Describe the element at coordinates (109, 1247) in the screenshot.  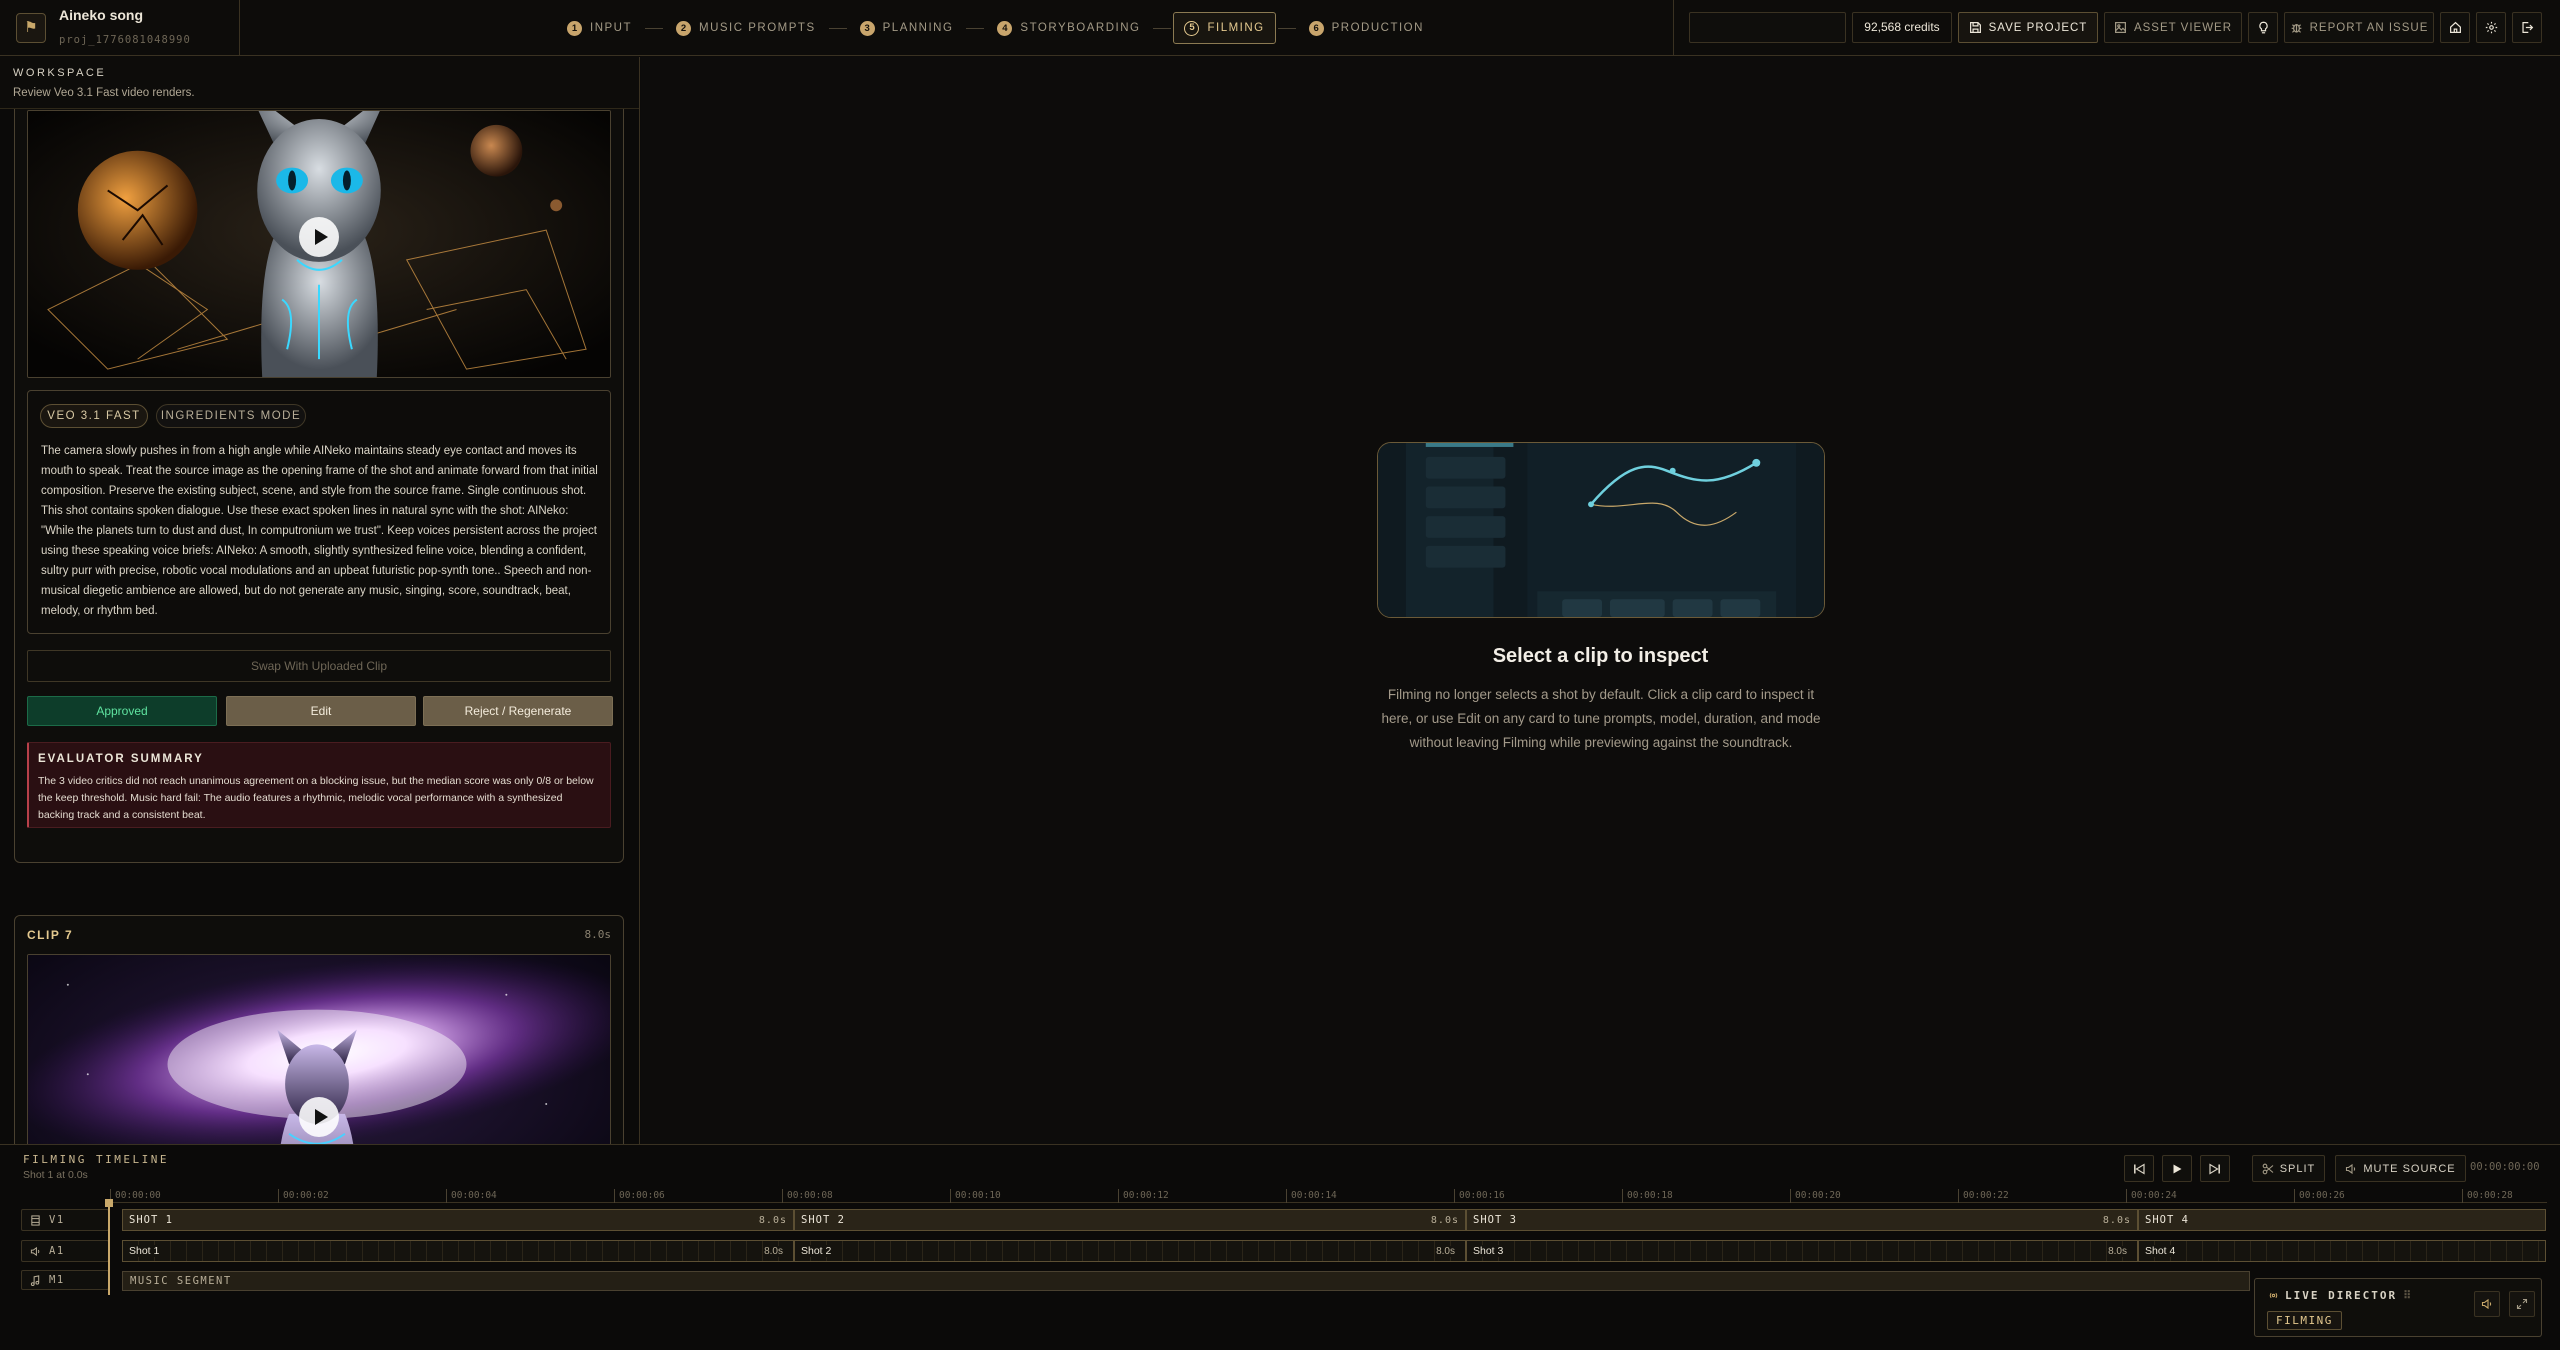
I see `playhead` at that location.